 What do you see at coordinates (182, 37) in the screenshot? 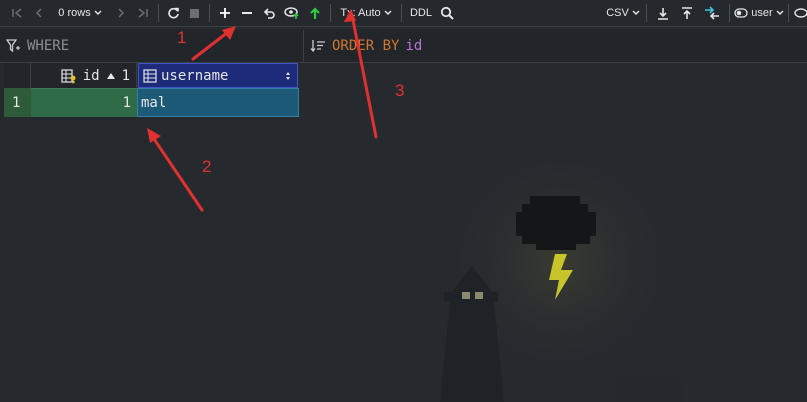
I see `annotation-label-1: 1` at bounding box center [182, 37].